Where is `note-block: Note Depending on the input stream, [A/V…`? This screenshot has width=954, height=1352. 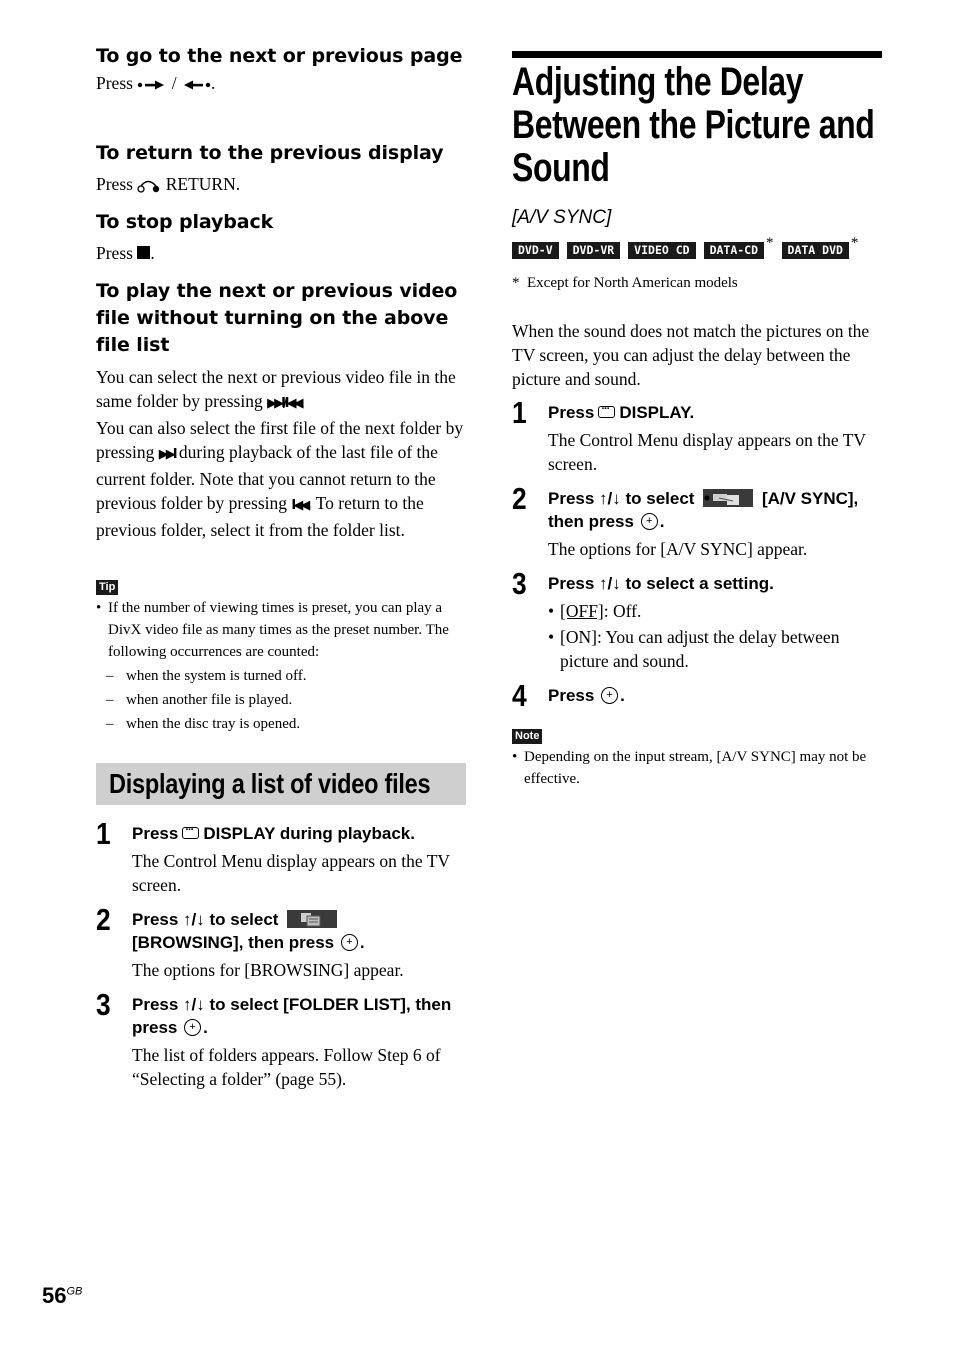
note-block: Note Depending on the input stream, [A/V… is located at coordinates (698, 758).